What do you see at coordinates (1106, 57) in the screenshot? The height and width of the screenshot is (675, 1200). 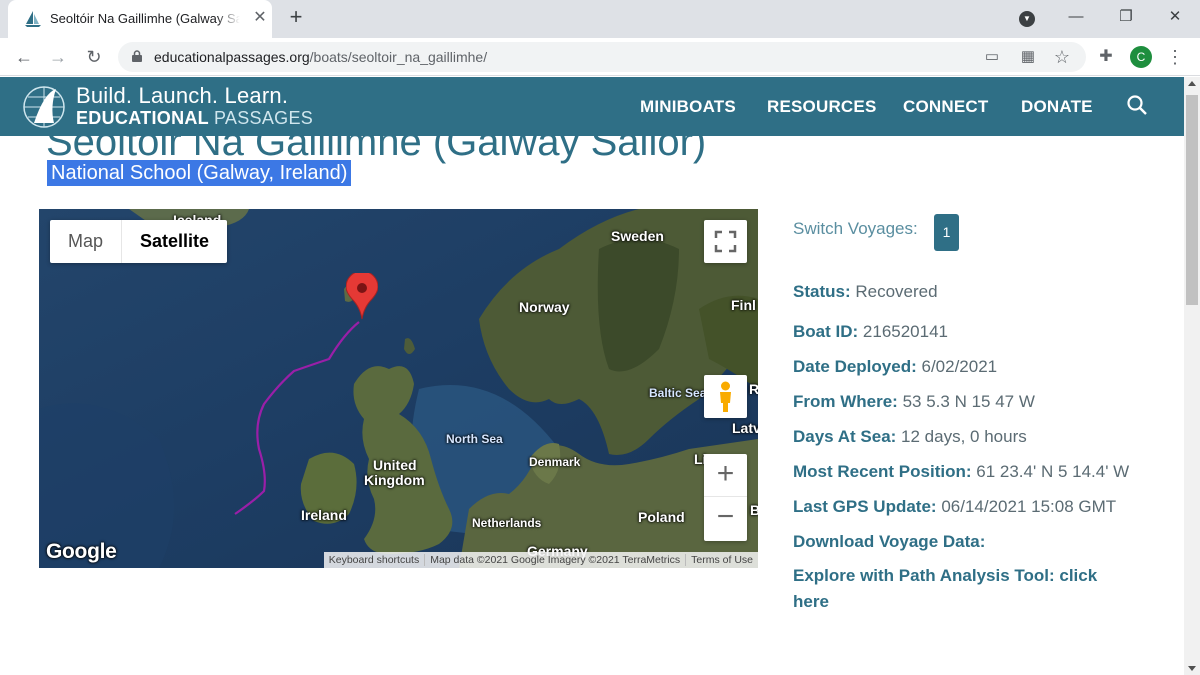 I see `extensions-icon: ✚` at bounding box center [1106, 57].